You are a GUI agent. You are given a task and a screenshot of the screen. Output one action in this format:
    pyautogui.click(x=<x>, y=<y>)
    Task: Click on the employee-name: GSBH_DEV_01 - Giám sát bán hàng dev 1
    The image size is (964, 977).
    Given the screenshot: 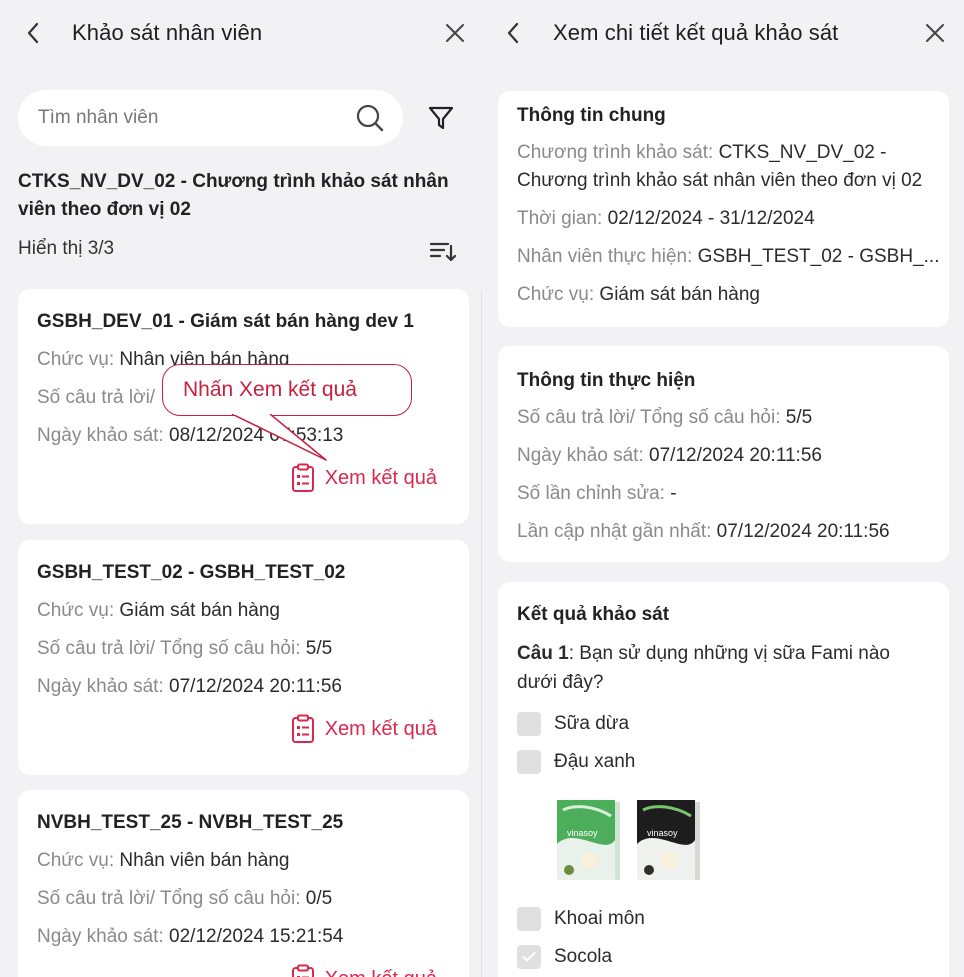 What is the action you would take?
    pyautogui.click(x=225, y=321)
    